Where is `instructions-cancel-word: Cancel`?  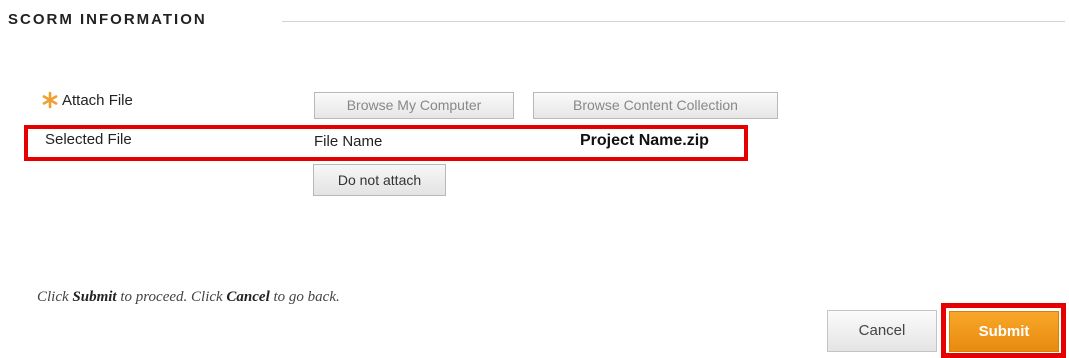 instructions-cancel-word: Cancel is located at coordinates (248, 297).